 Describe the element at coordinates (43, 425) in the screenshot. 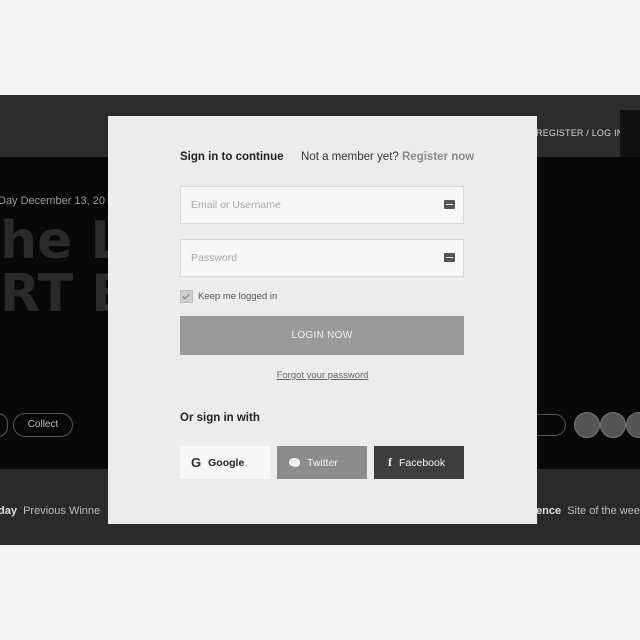

I see `collect-button: Collect` at that location.